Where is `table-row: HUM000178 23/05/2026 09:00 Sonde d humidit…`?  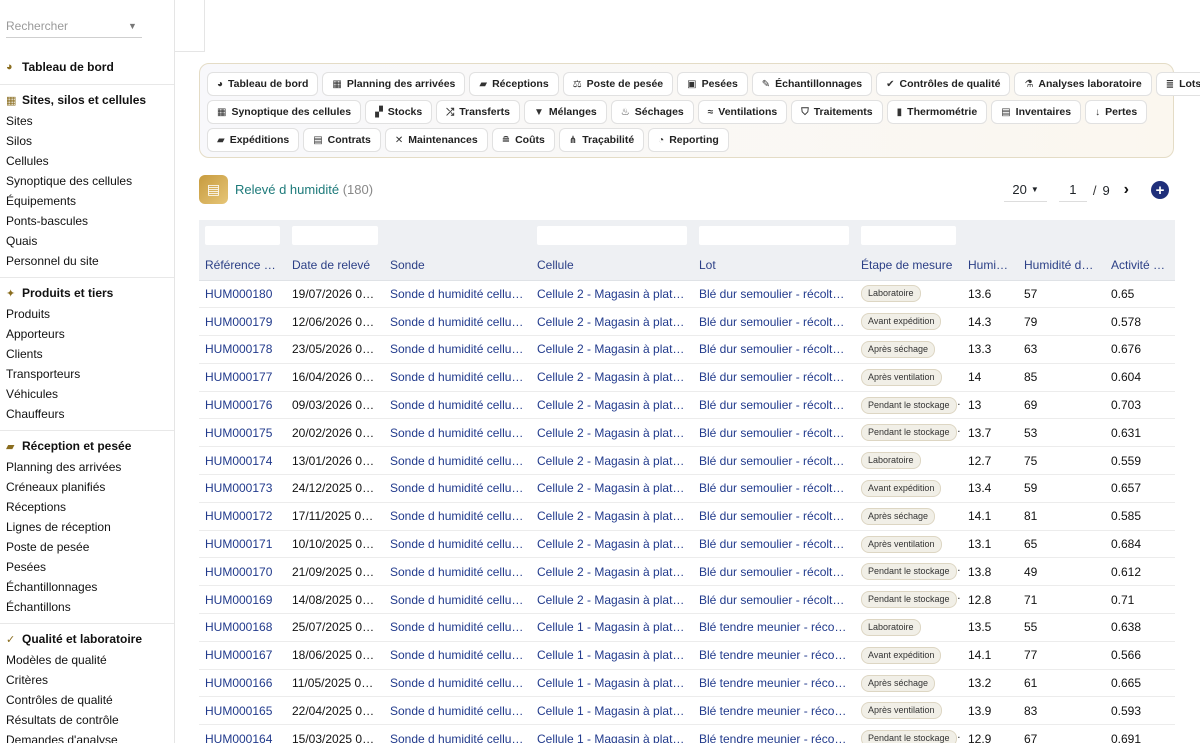 table-row: HUM000178 23/05/2026 09:00 Sonde d humidit… is located at coordinates (687, 349).